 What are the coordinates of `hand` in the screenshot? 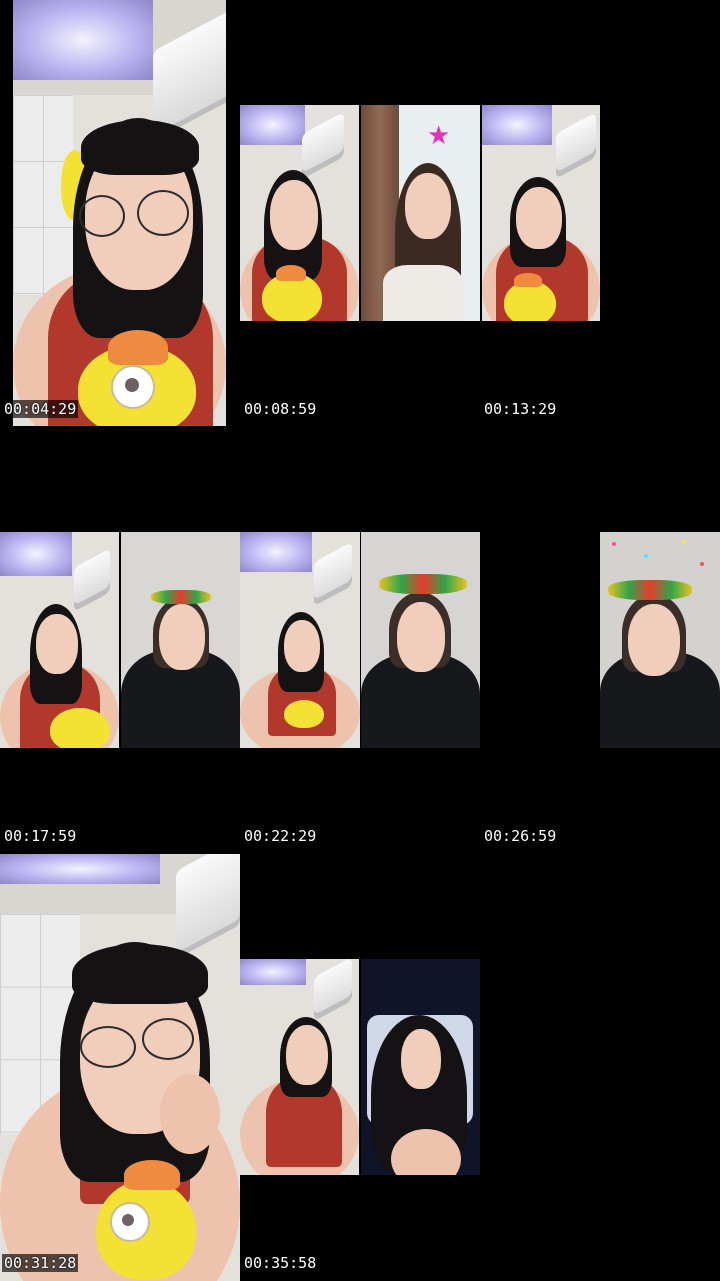 It's located at (190, 1114).